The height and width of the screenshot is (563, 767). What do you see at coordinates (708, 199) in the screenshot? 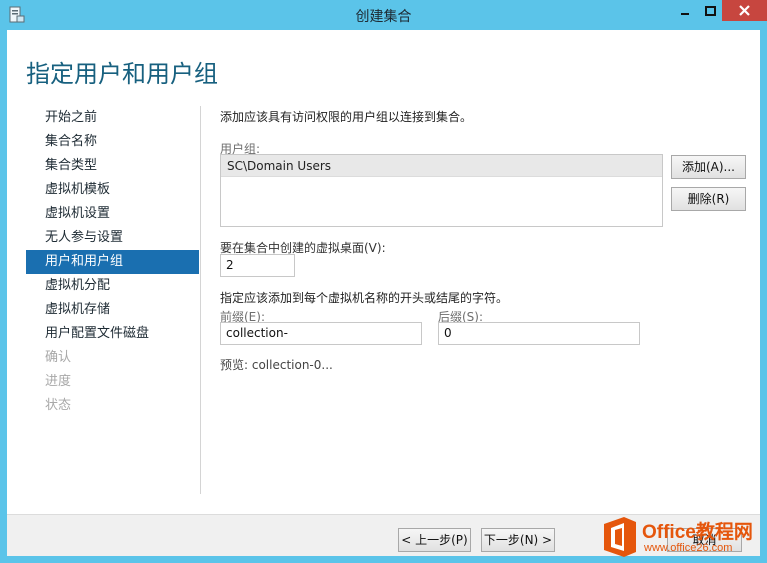
I see `remove-group-button: 删除(R)` at bounding box center [708, 199].